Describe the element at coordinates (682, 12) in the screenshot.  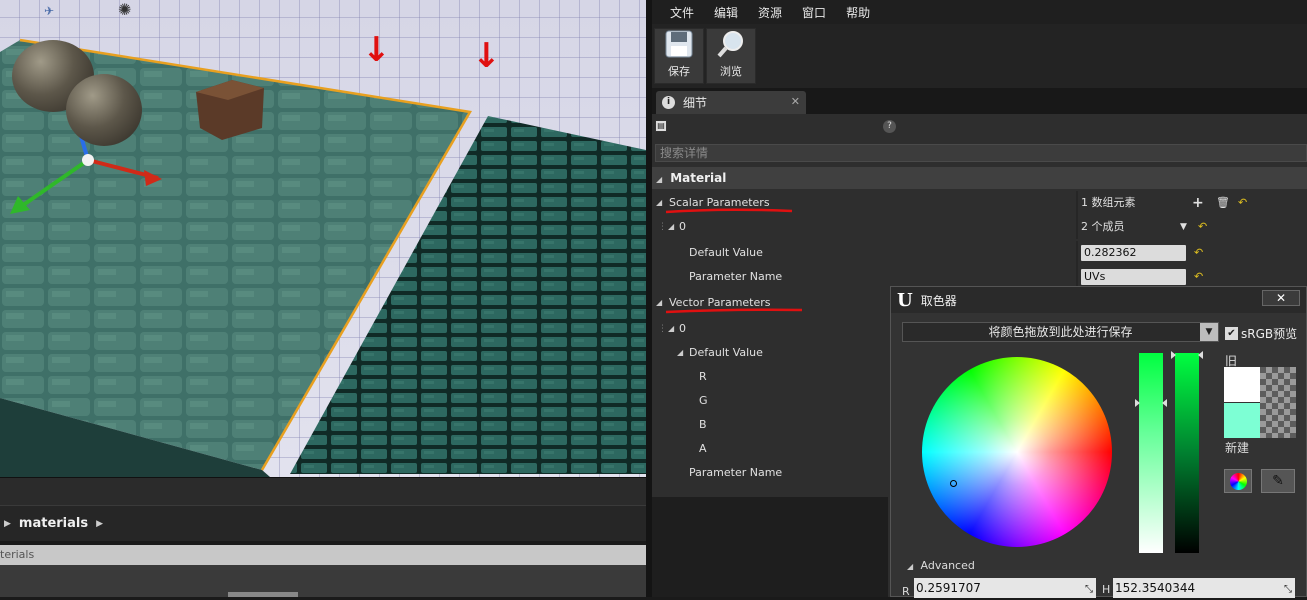
I see `menu-file: 文件` at that location.